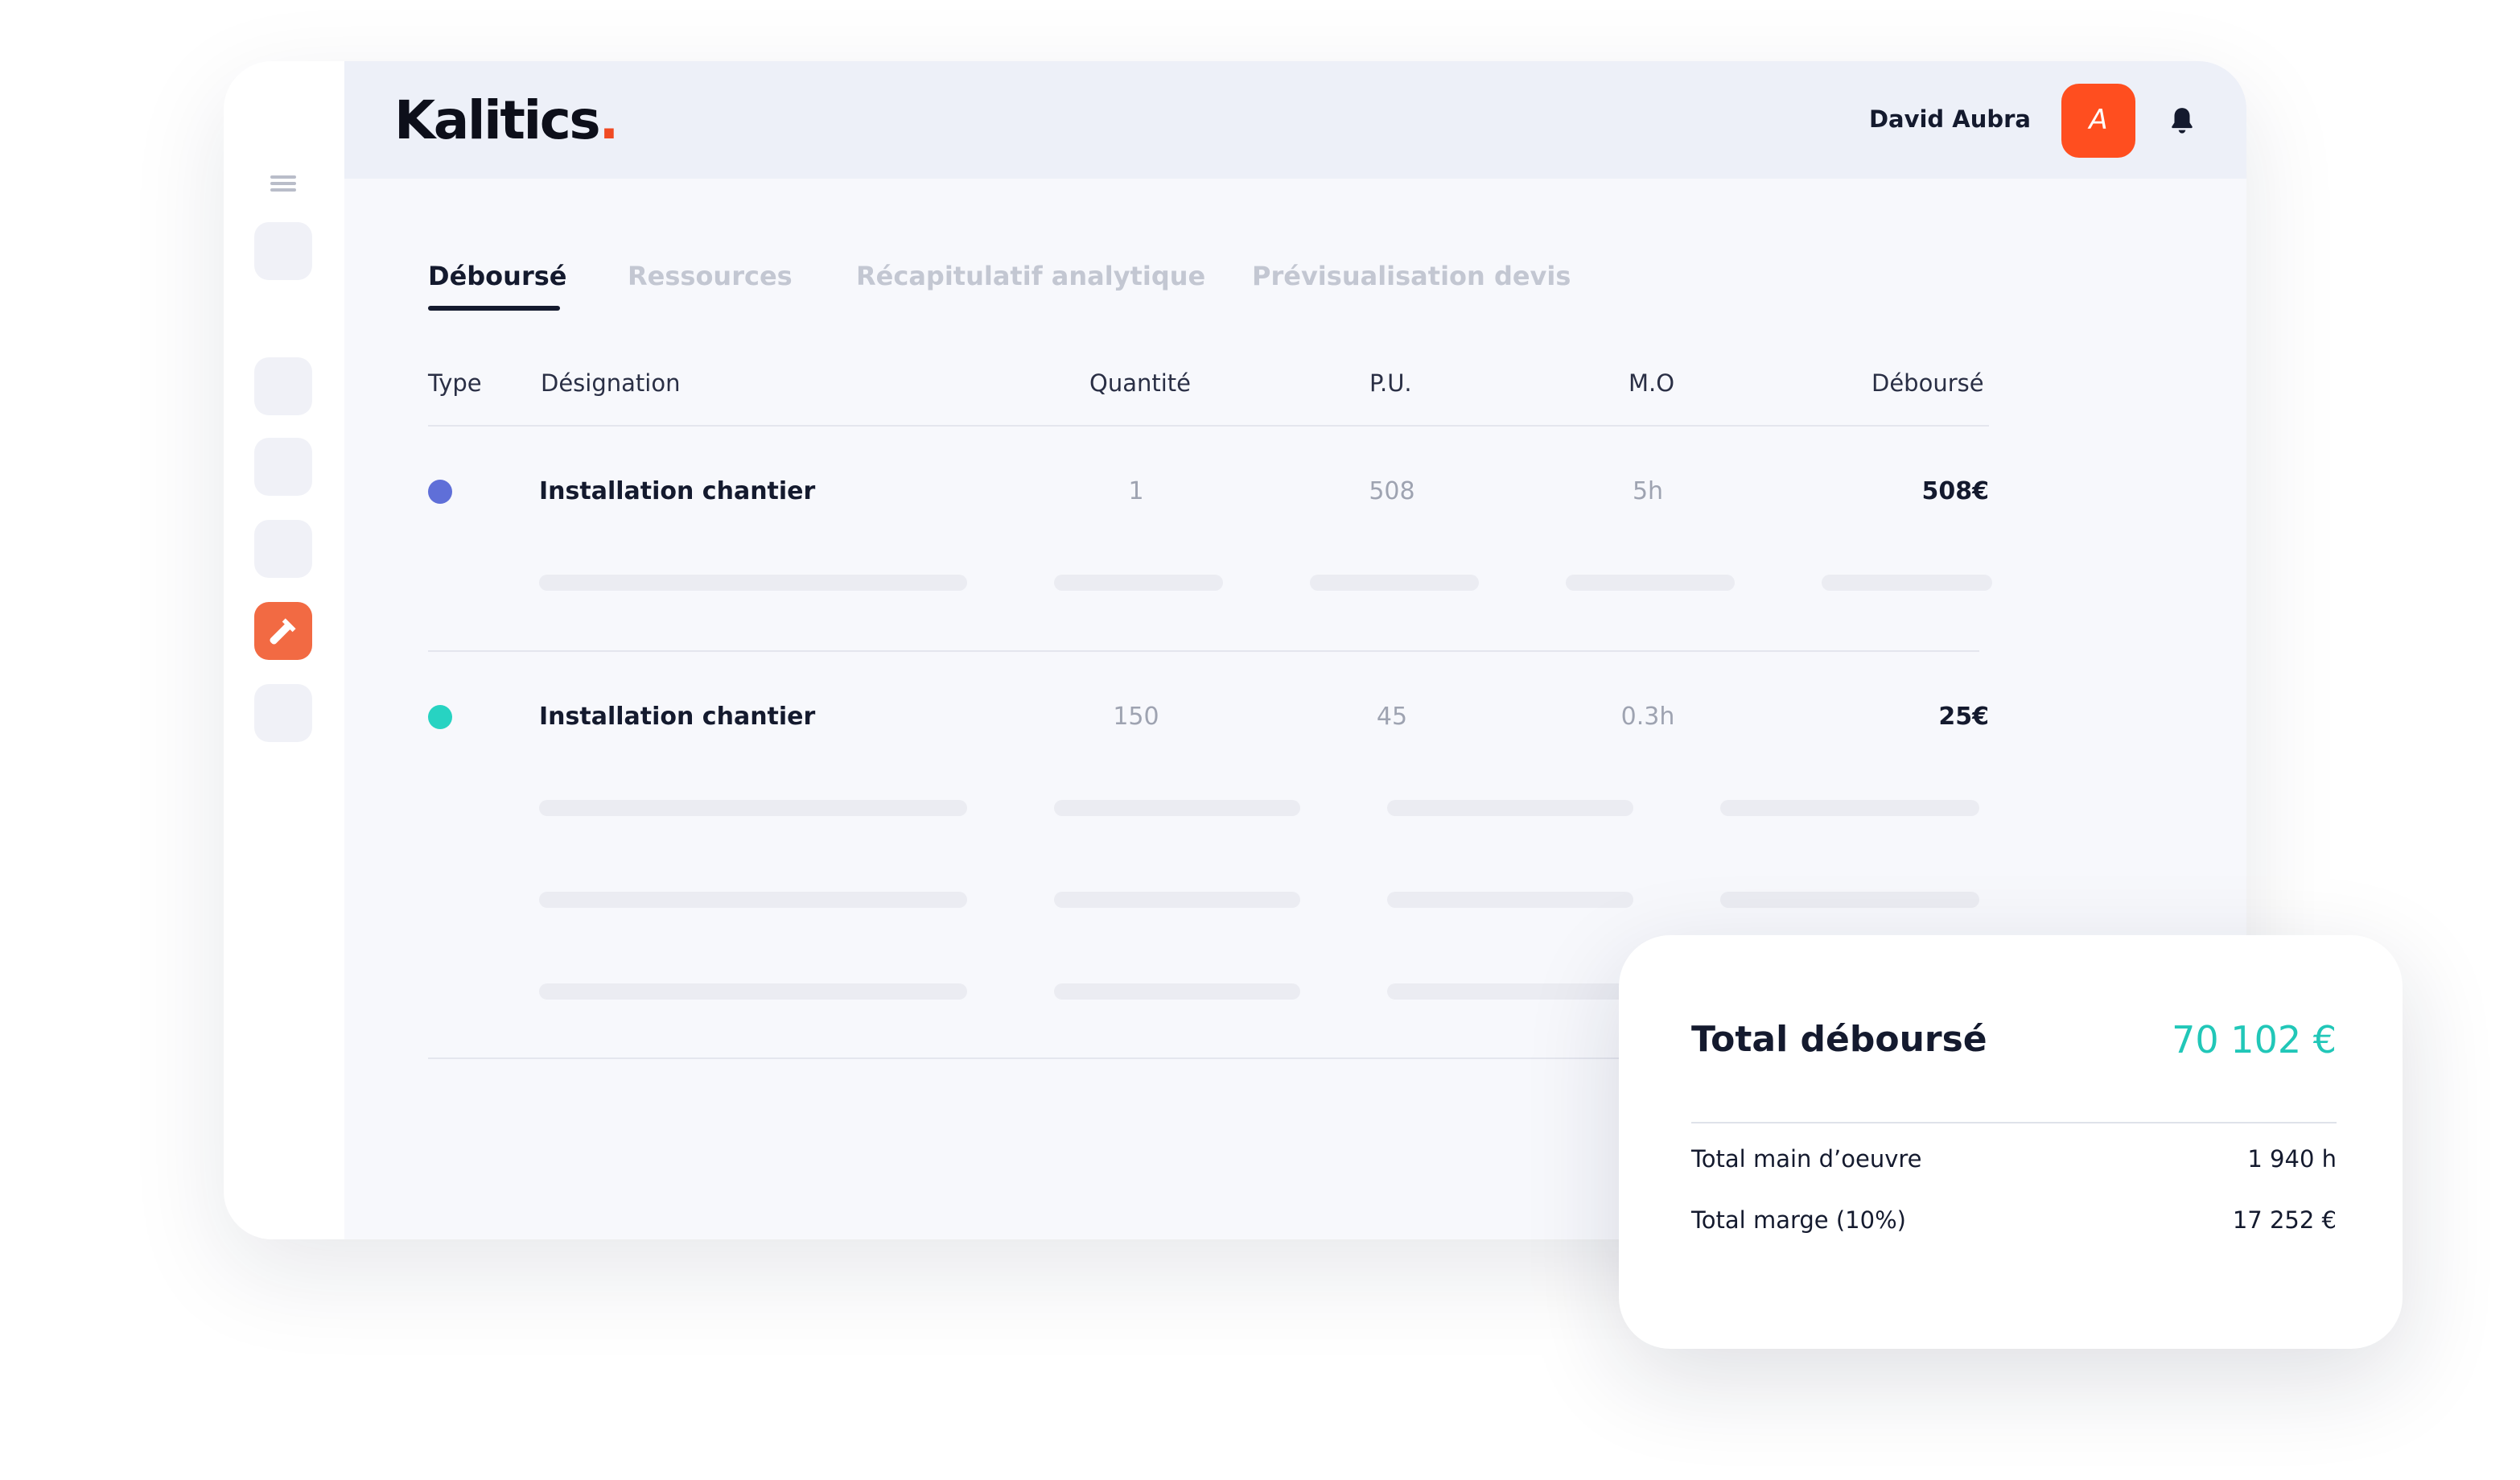 This screenshot has height=1480, width=2520. What do you see at coordinates (711, 277) in the screenshot?
I see `tab-ressources: Ressources` at bounding box center [711, 277].